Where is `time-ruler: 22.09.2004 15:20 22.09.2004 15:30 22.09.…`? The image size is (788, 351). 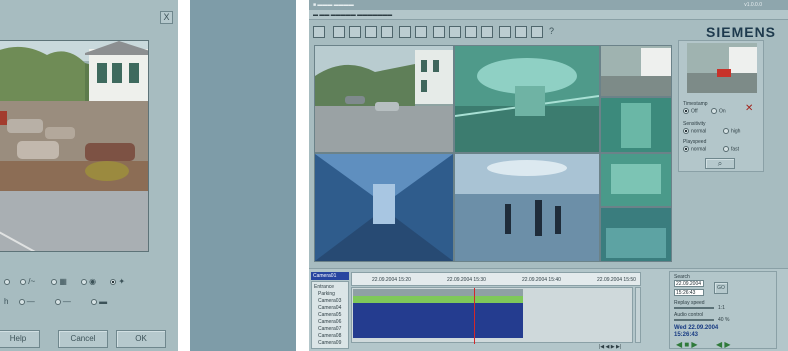
time-ruler: 22.09.2004 15:20 22.09.2004 15:30 22.09.… is located at coordinates (496, 279).